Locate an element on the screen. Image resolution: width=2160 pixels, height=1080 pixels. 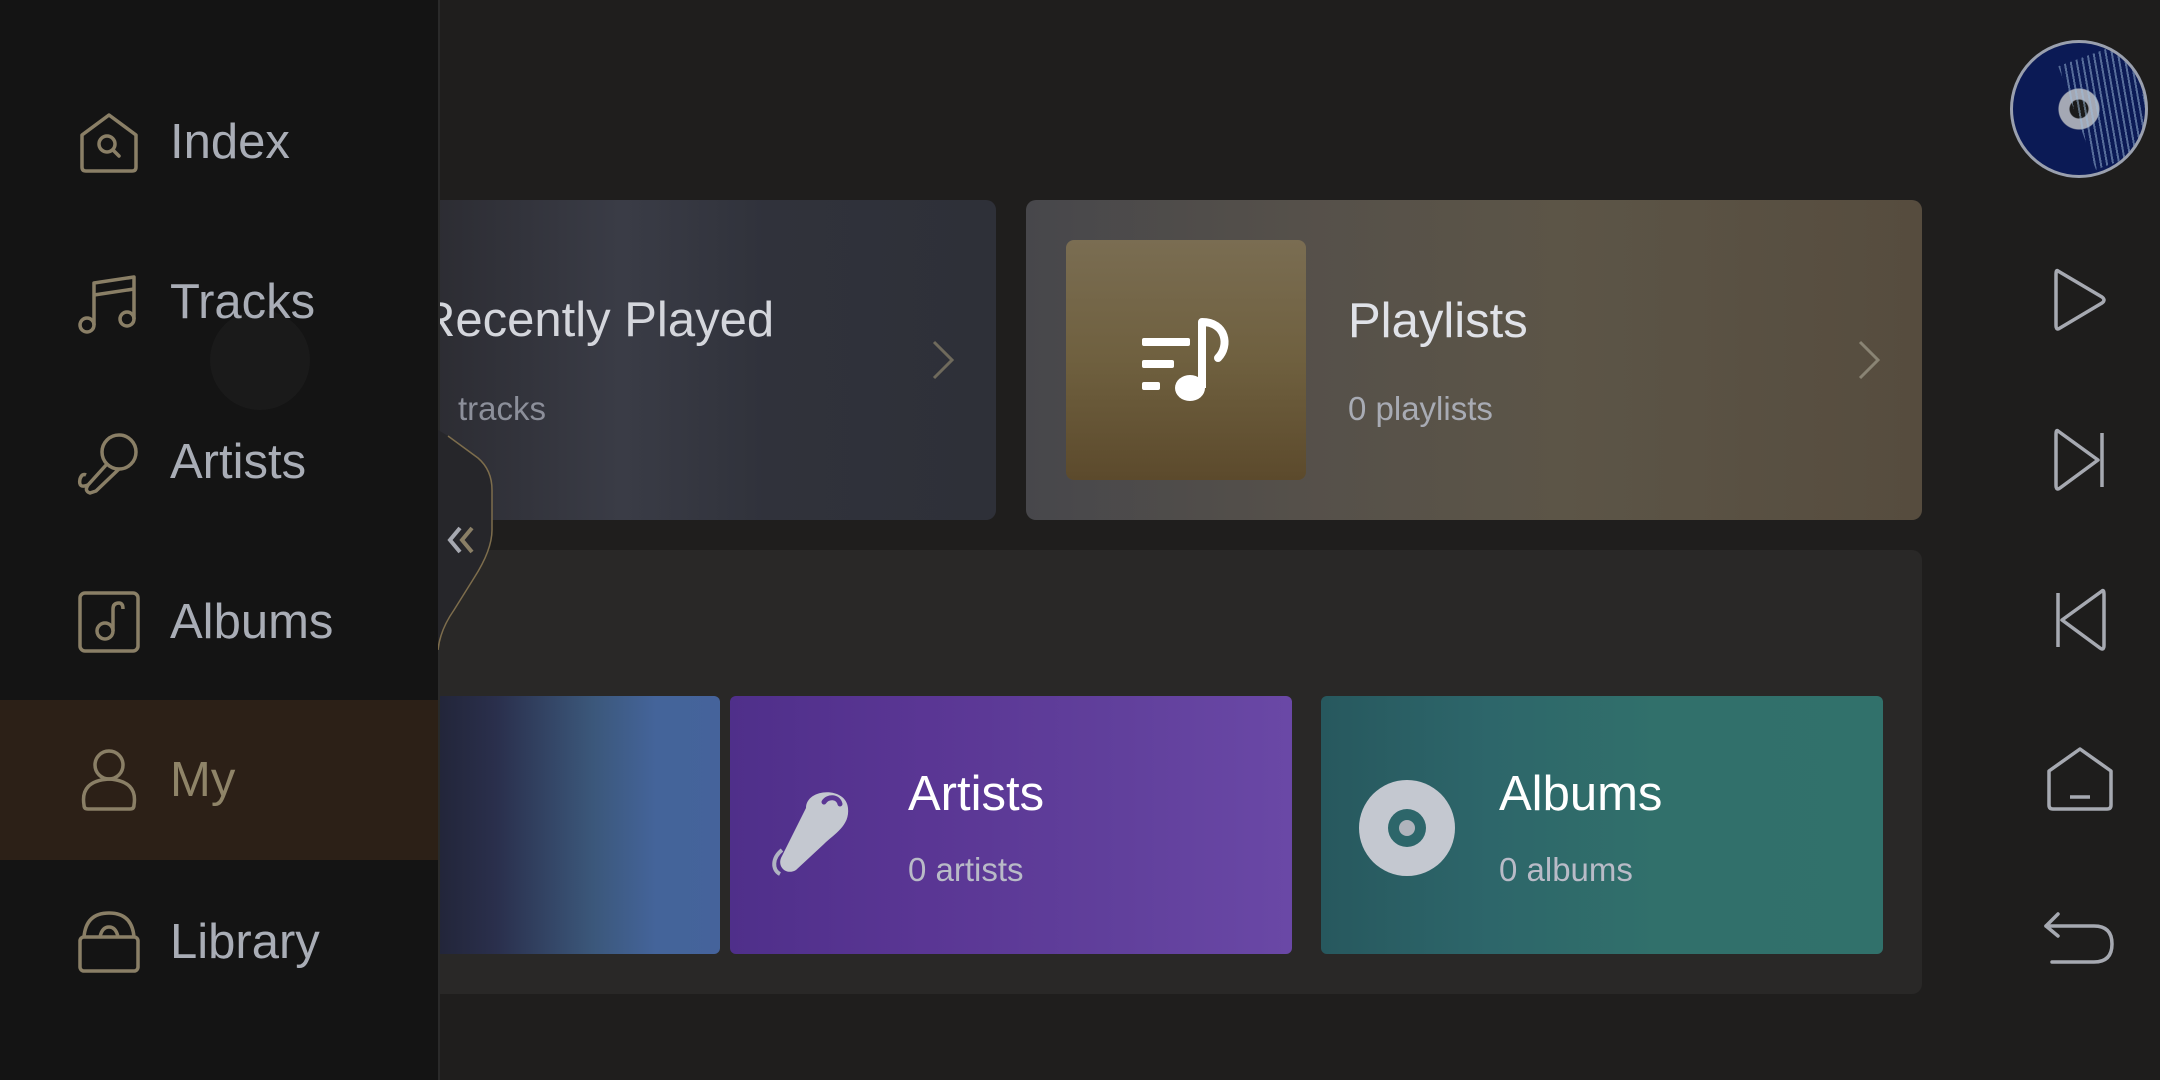
next-button is located at coordinates (2080, 460).